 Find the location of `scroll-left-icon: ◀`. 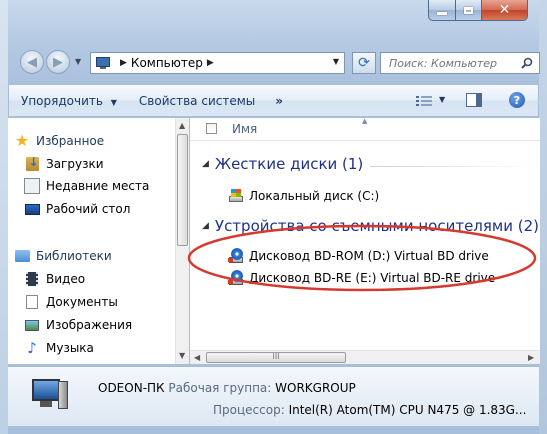

scroll-left-icon: ◀ is located at coordinates (197, 357).